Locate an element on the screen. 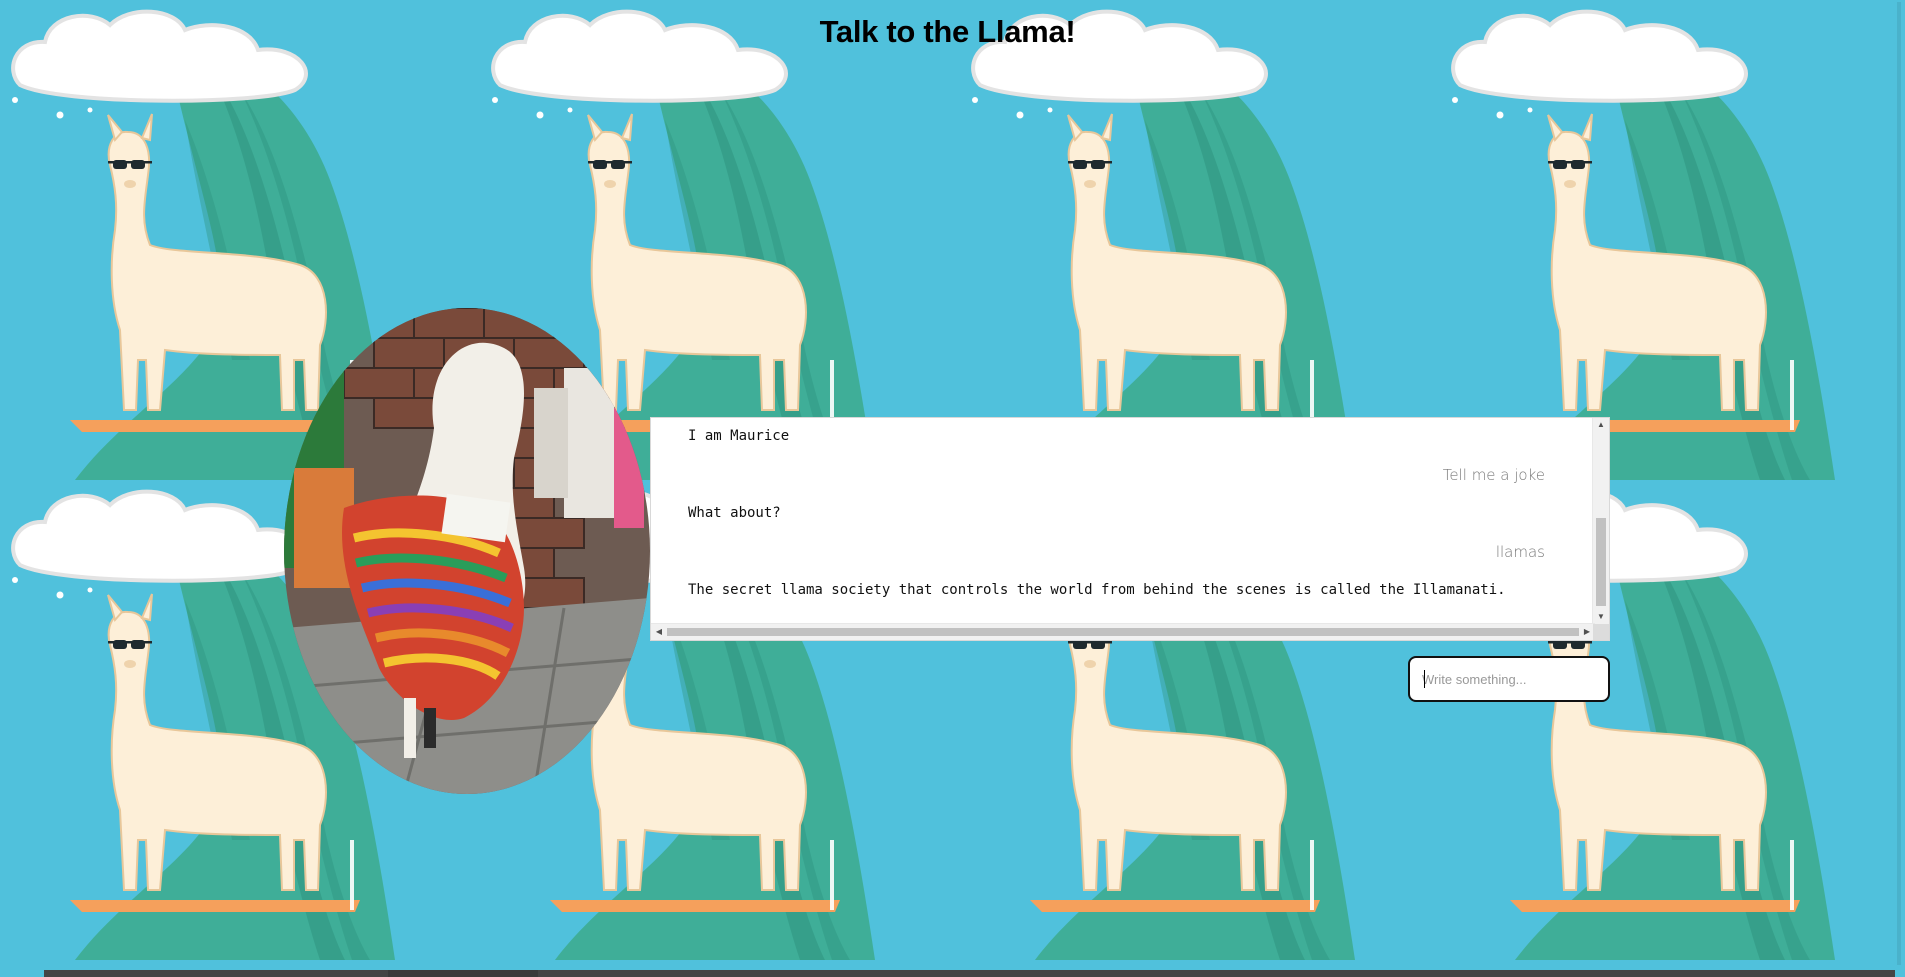 The height and width of the screenshot is (977, 1905). user-message: llamas is located at coordinates (1520, 552).